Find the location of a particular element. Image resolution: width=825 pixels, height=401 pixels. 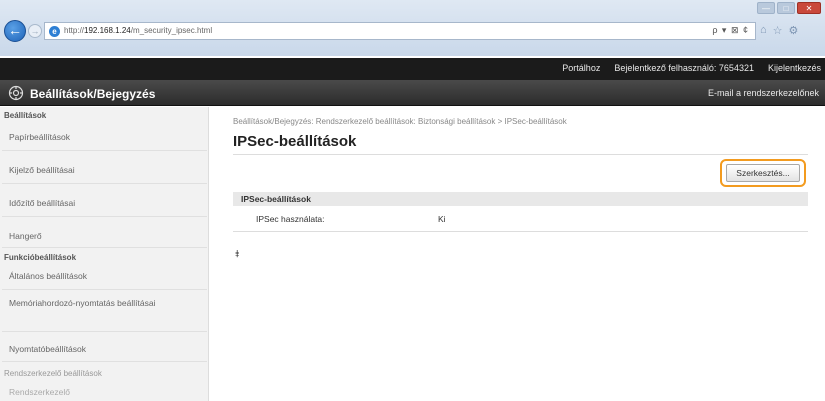

portal-link: Portálhoz is located at coordinates (581, 68).